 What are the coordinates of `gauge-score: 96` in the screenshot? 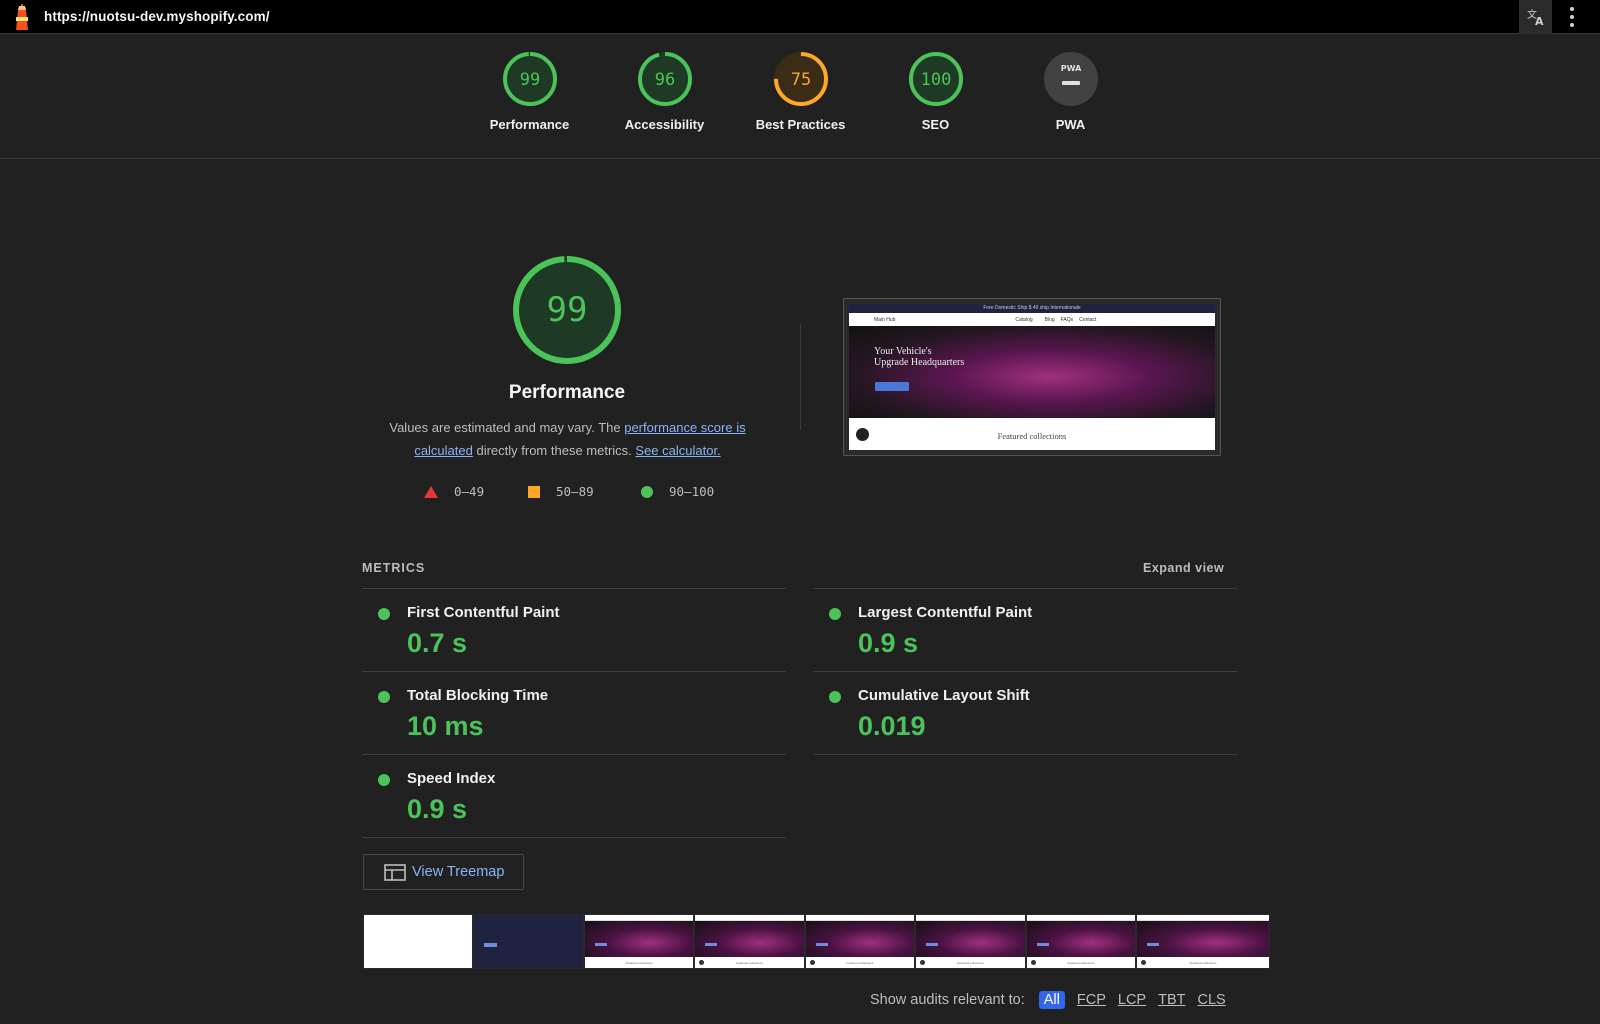 It's located at (664, 80).